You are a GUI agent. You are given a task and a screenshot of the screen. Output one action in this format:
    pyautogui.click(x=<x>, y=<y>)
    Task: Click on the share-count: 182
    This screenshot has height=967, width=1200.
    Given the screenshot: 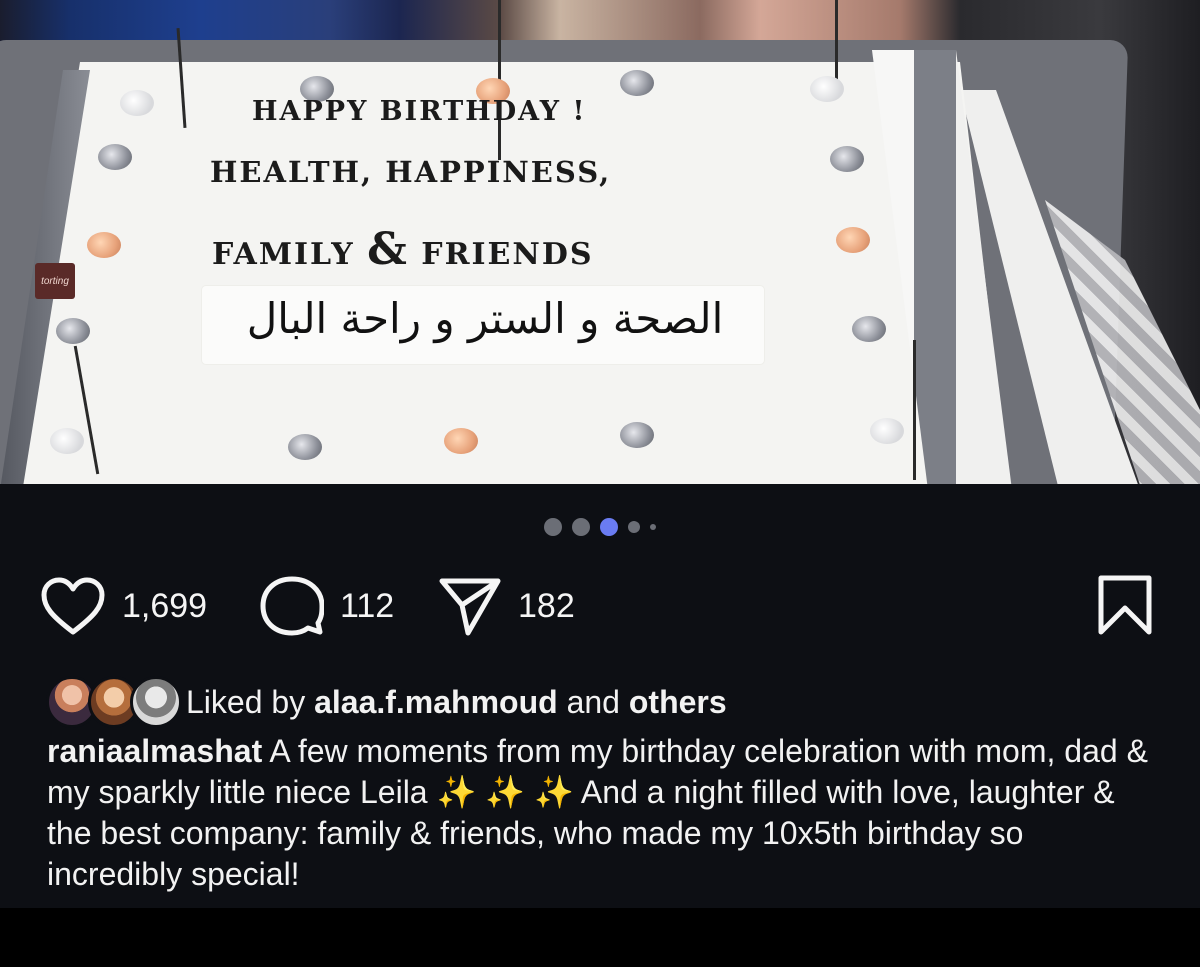 What is the action you would take?
    pyautogui.click(x=546, y=606)
    